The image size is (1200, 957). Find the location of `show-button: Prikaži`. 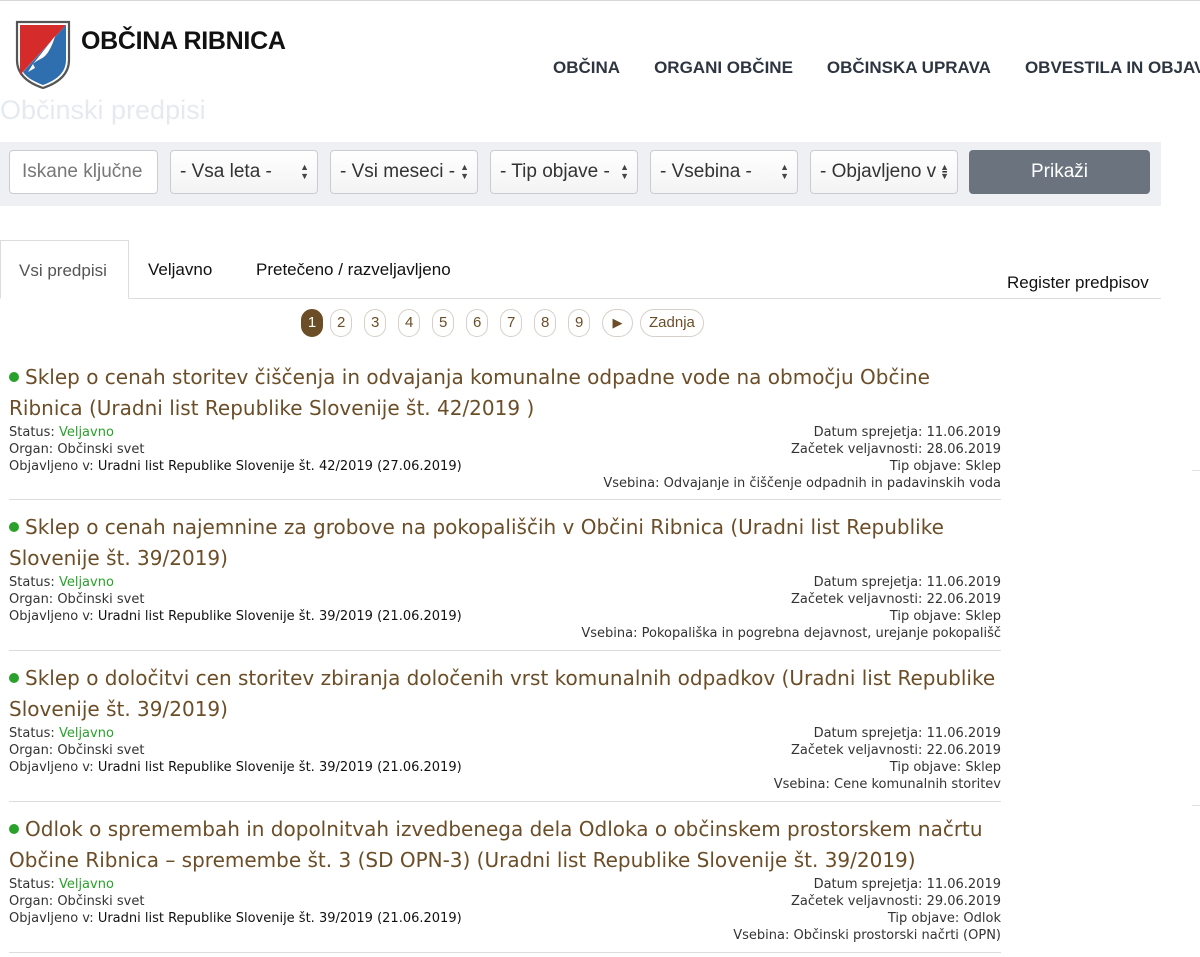

show-button: Prikaži is located at coordinates (1059, 172).